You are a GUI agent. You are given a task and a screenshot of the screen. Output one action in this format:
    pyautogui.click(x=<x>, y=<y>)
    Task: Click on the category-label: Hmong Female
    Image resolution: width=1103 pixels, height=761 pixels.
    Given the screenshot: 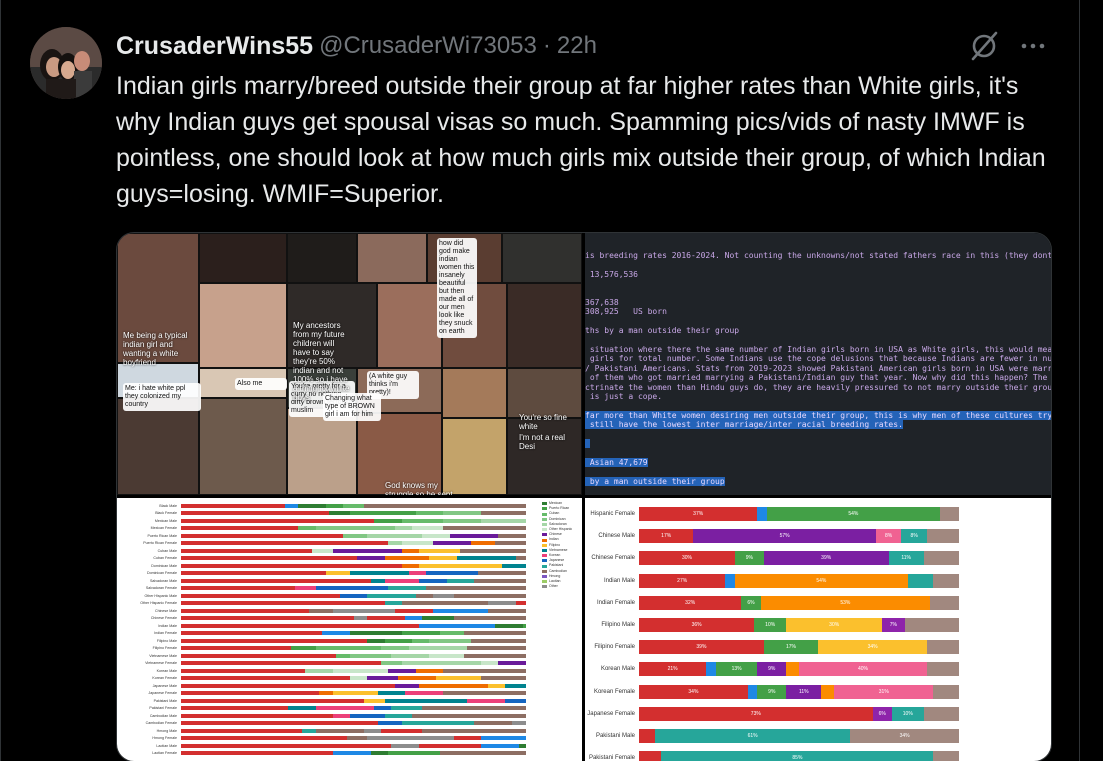 What is the action you would take?
    pyautogui.click(x=164, y=738)
    